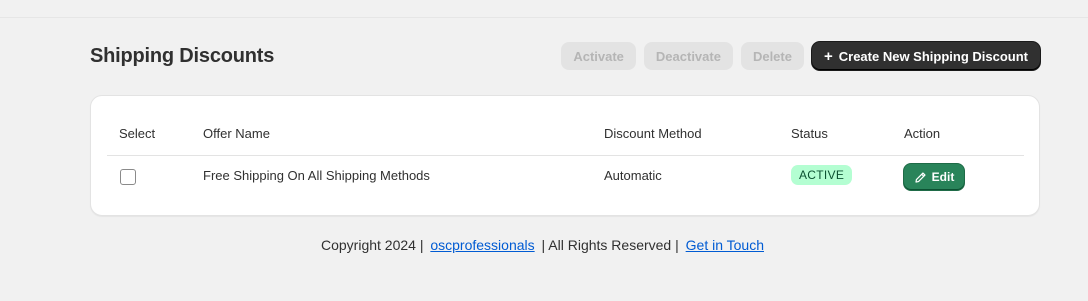 The image size is (1088, 301). Describe the element at coordinates (653, 133) in the screenshot. I see `header-discount-method: Discount Method` at that location.